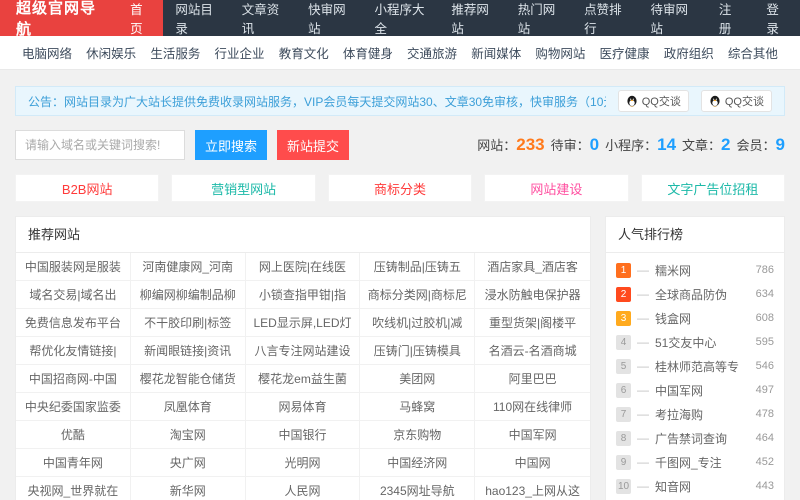 The height and width of the screenshot is (500, 800). Describe the element at coordinates (532, 463) in the screenshot. I see `site-link: 中国网` at that location.